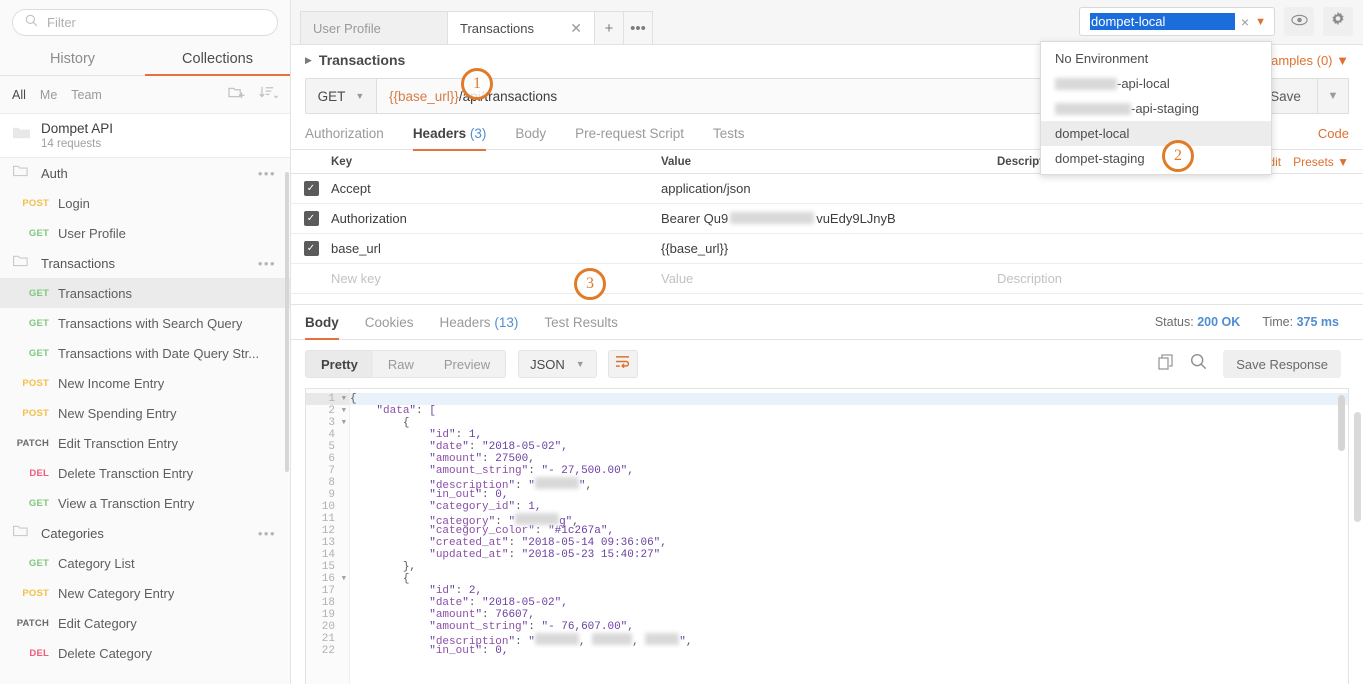  I want to click on tab-history: History, so click(72, 59).